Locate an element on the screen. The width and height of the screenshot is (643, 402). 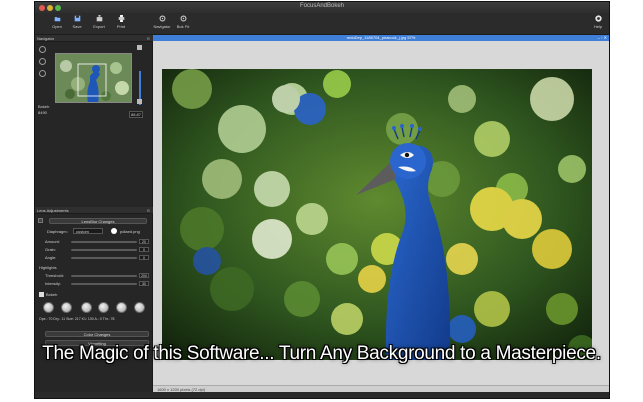
k1-knob is located at coordinates (103, 307).